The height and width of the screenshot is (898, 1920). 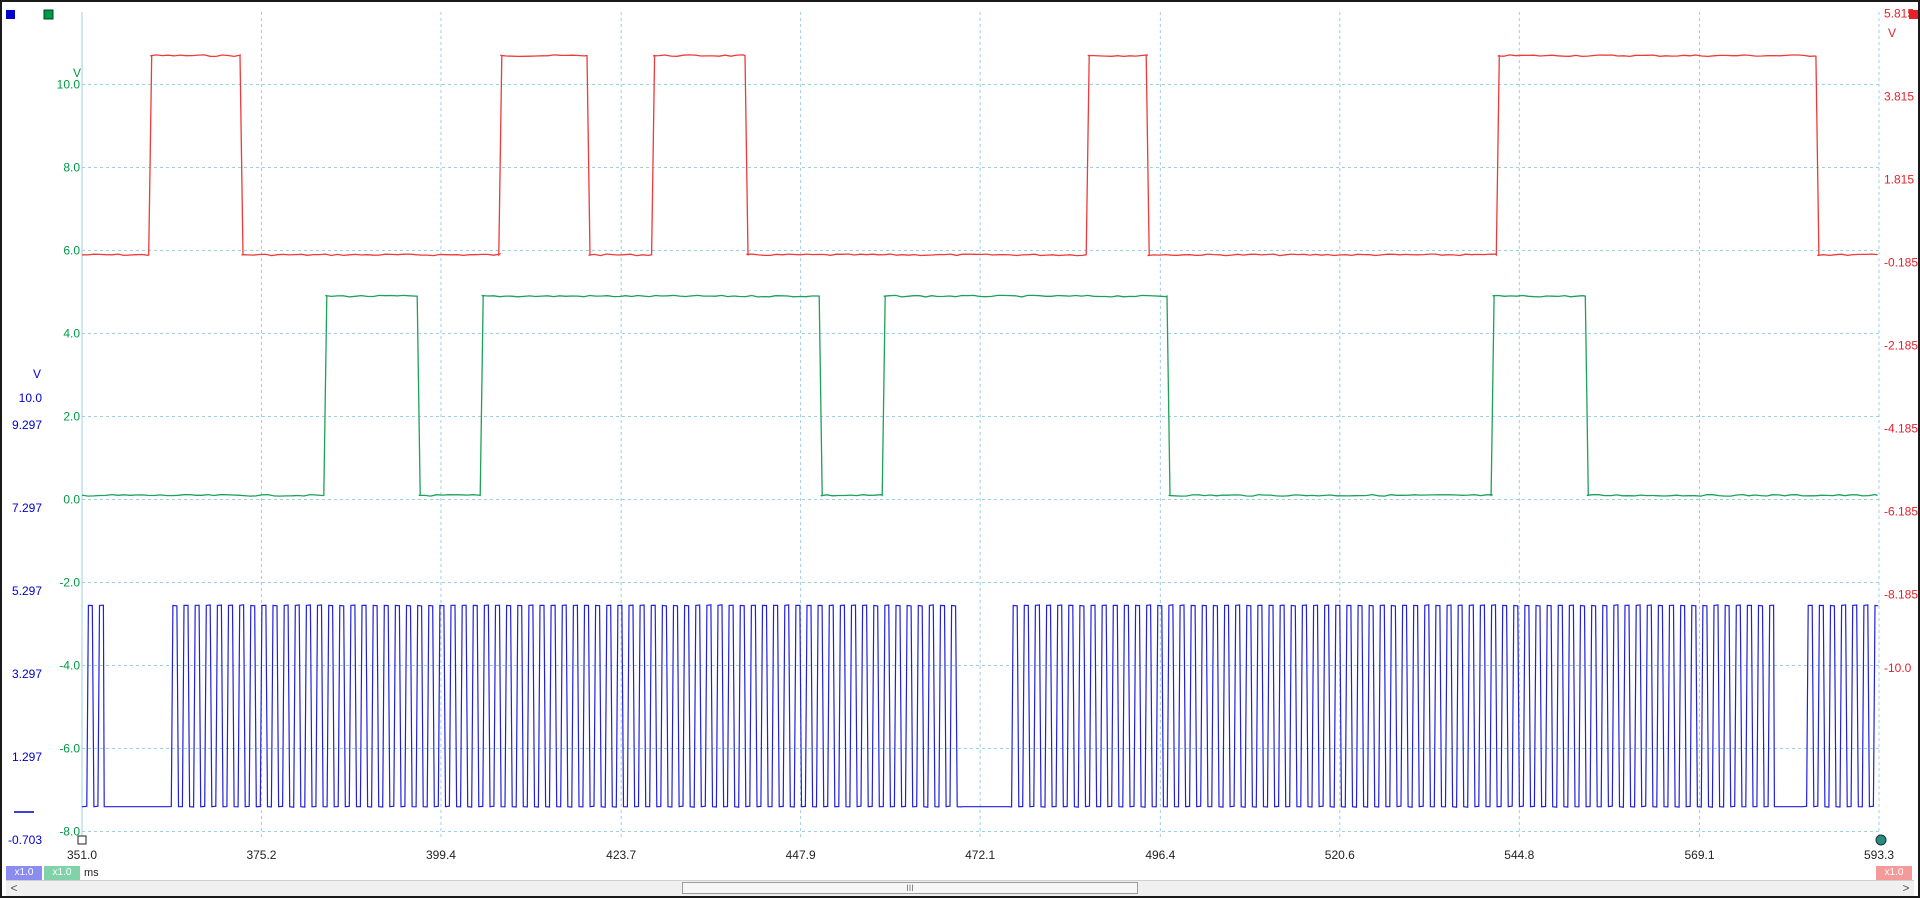 What do you see at coordinates (37, 374) in the screenshot?
I see `axis-a-unit: V` at bounding box center [37, 374].